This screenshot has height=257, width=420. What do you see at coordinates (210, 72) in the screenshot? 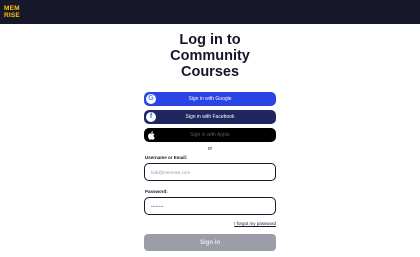
I see `page-title-line-3: Courses` at bounding box center [210, 72].